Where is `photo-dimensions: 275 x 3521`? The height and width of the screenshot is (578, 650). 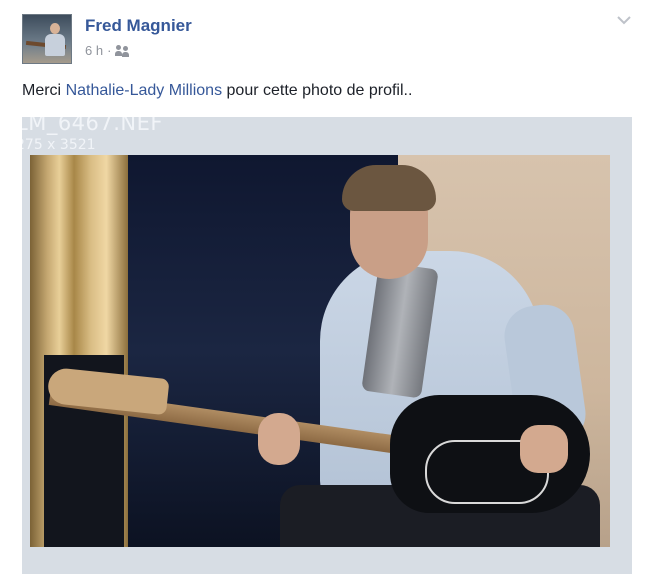
photo-dimensions: 275 x 3521 is located at coordinates (59, 145).